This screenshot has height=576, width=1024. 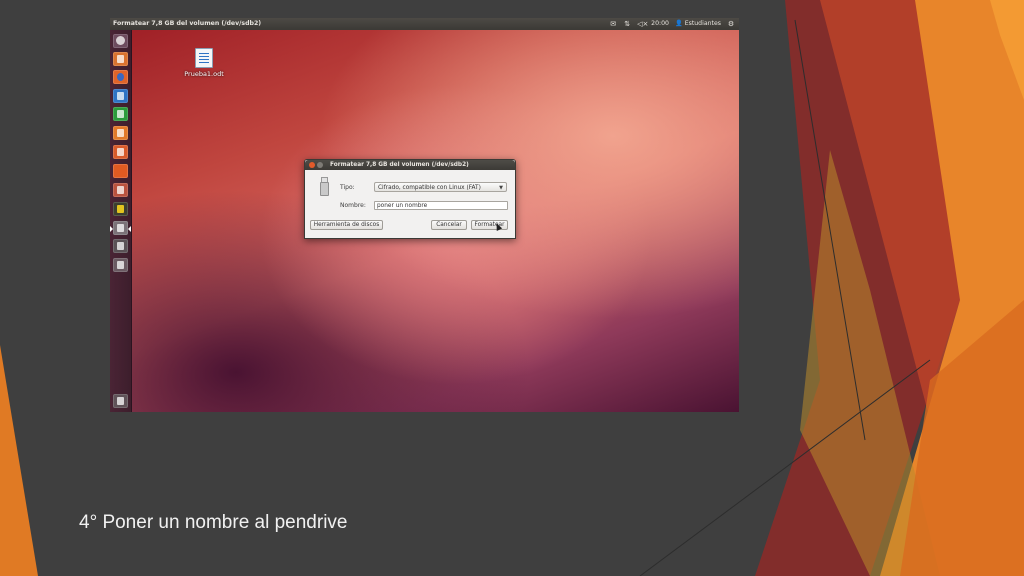 I want to click on speaker-muted-icon: ◁×, so click(x=642, y=24).